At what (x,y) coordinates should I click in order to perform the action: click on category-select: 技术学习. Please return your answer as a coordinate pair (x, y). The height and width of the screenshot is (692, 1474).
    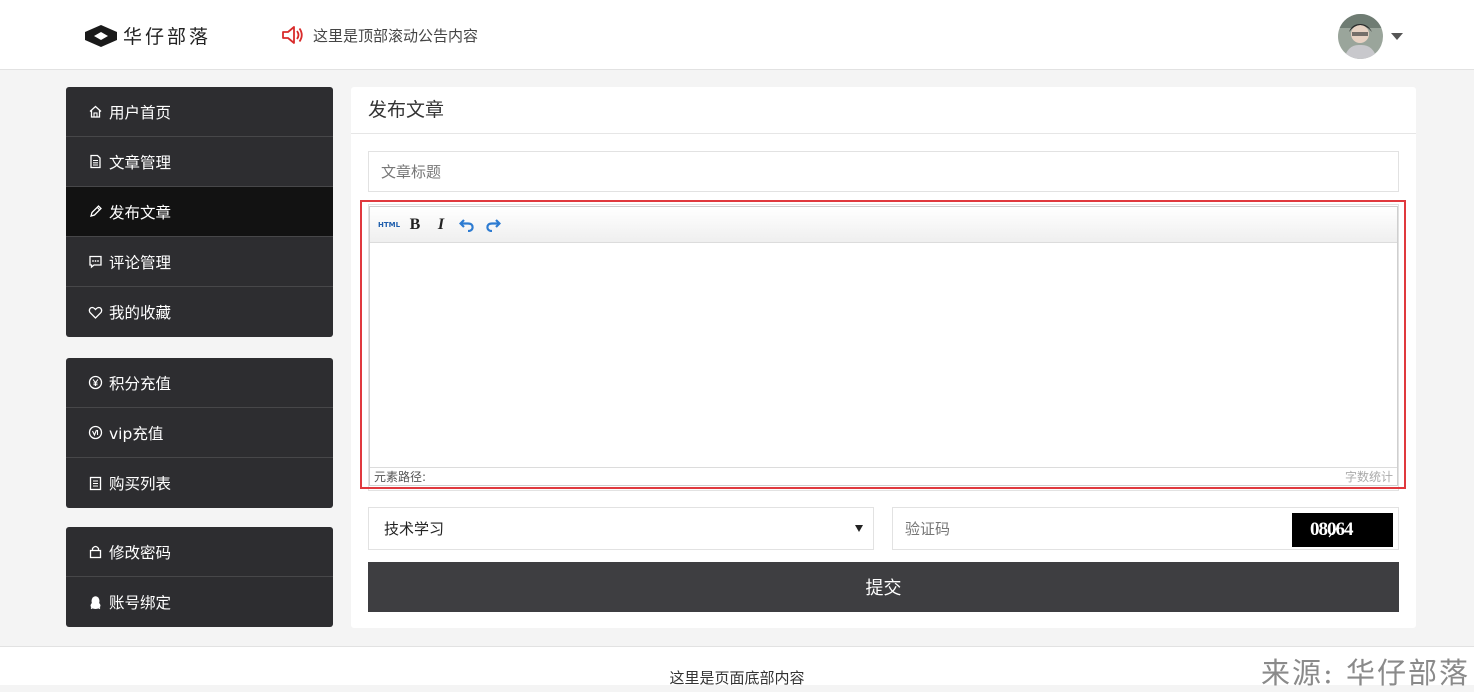
    Looking at the image, I should click on (621, 528).